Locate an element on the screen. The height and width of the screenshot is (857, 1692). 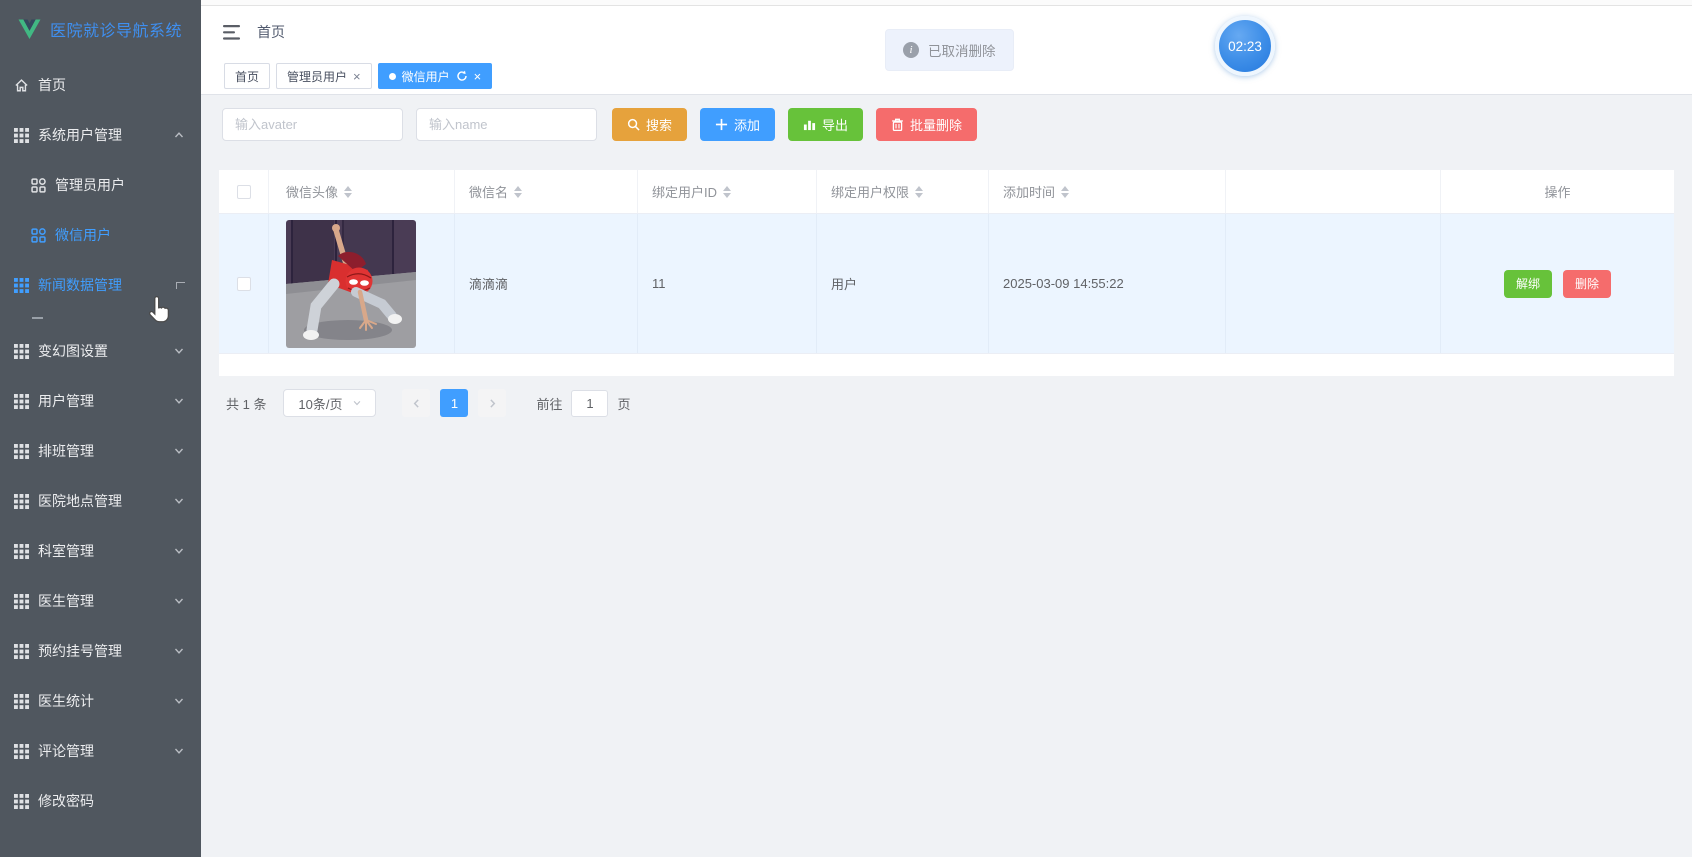
avatar is located at coordinates (351, 283).